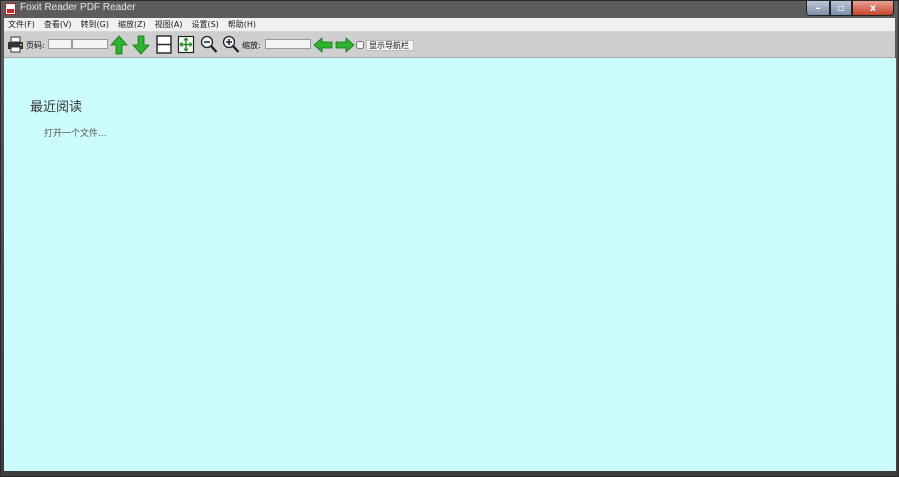 The image size is (899, 477). I want to click on maximize-button: ▫, so click(841, 8).